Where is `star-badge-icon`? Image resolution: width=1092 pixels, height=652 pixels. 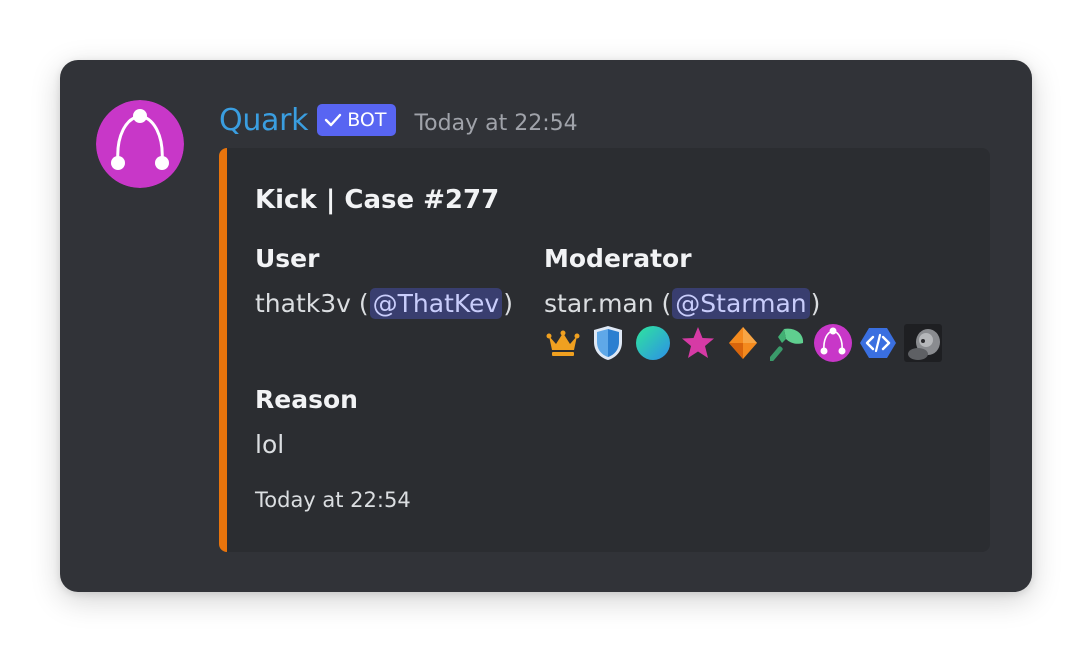 star-badge-icon is located at coordinates (698, 343).